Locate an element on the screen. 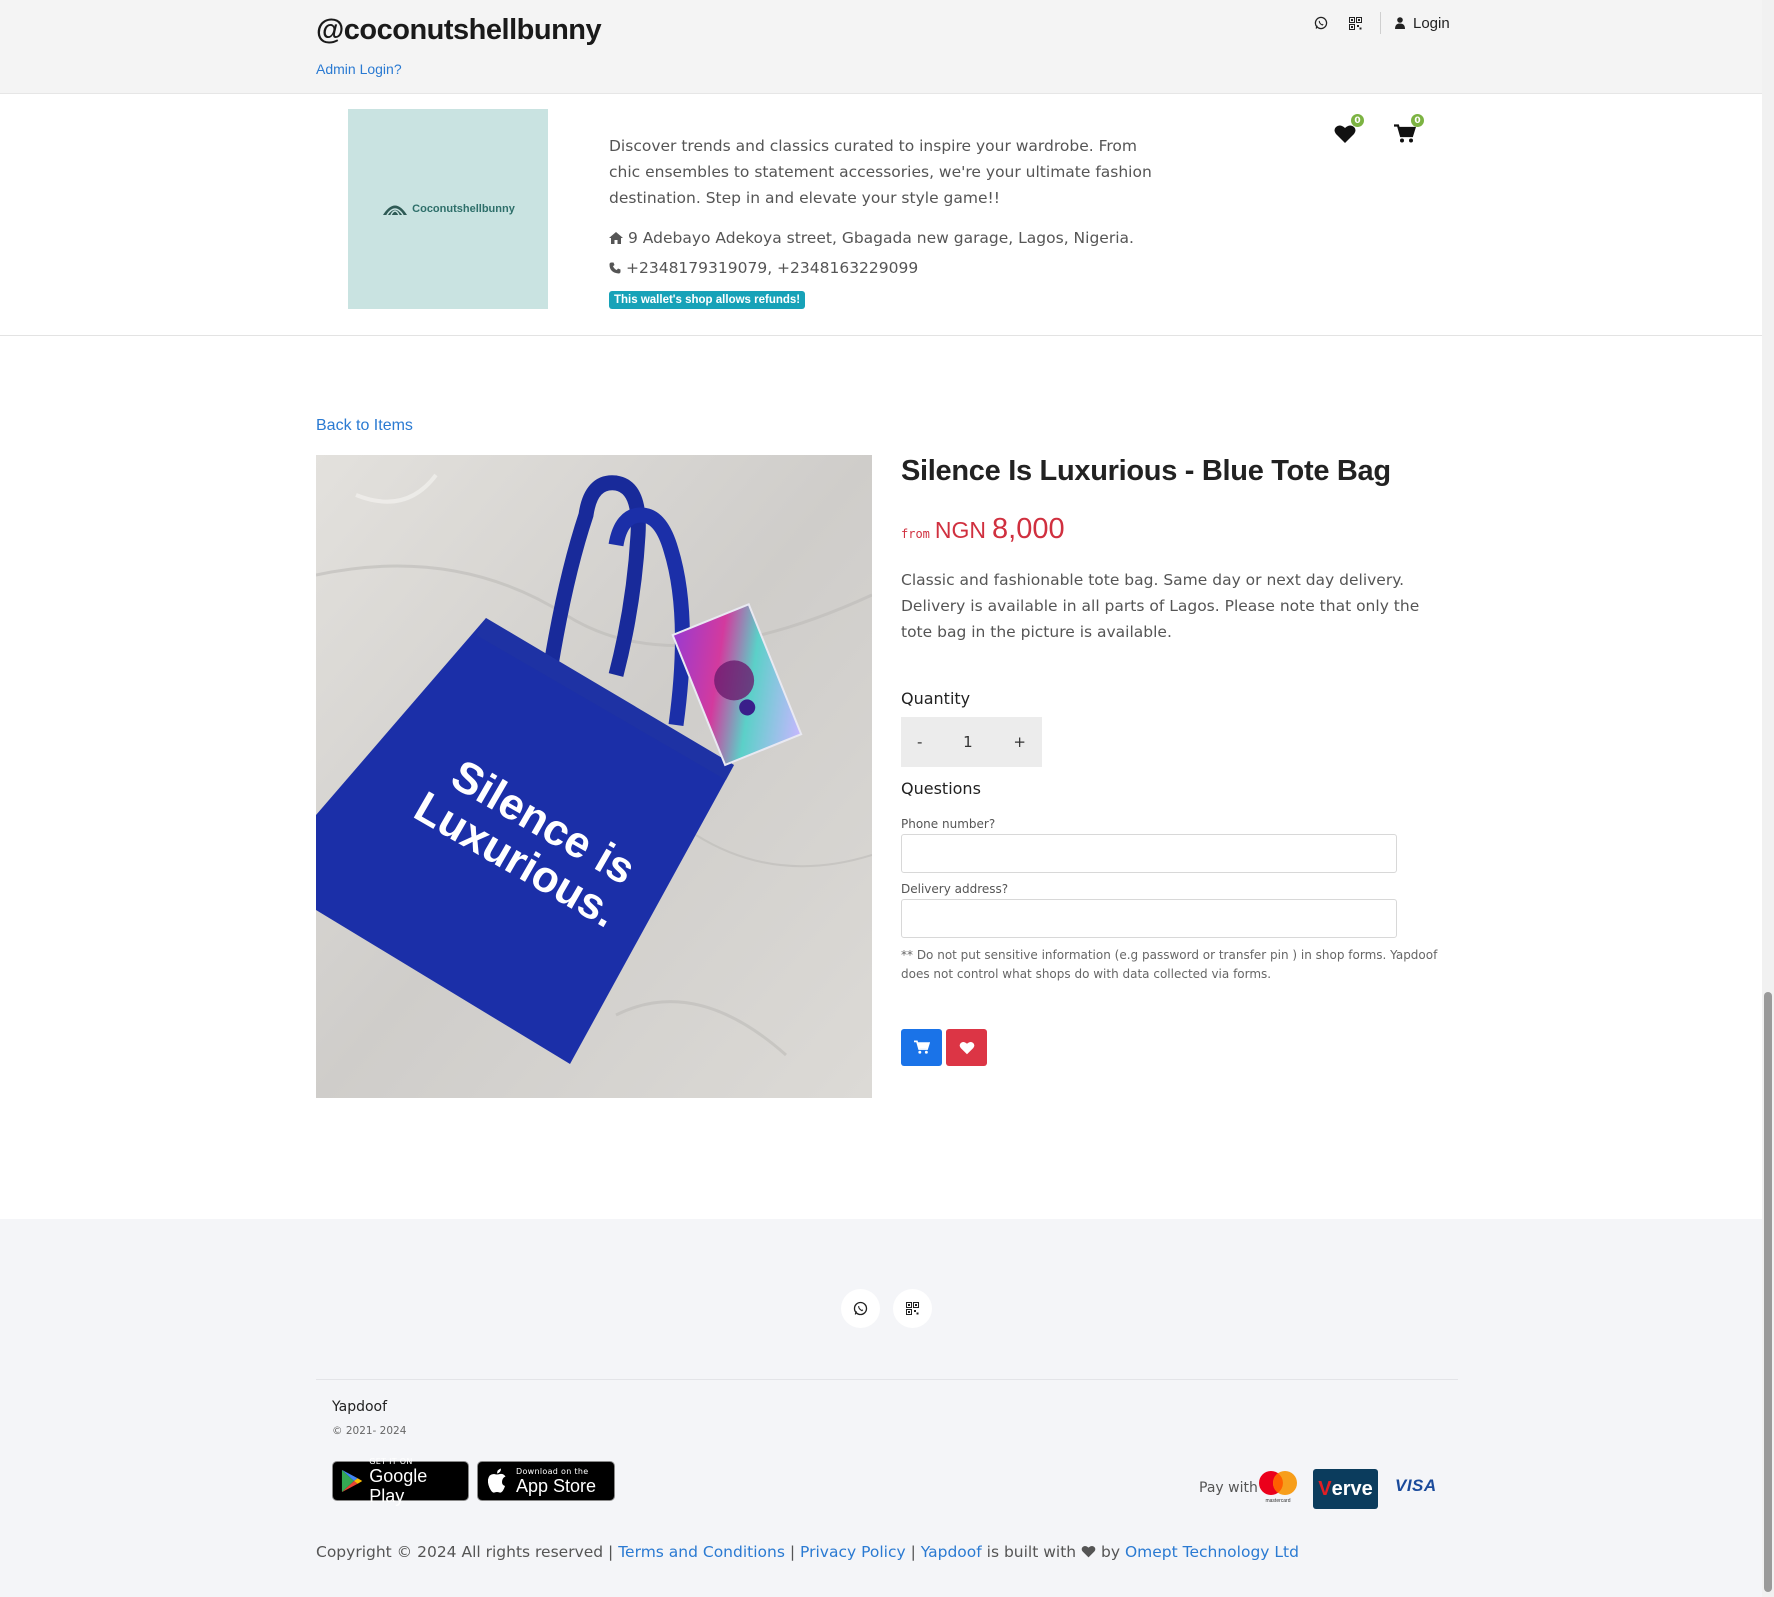 The width and height of the screenshot is (1774, 1597). user-icon is located at coordinates (1400, 23).